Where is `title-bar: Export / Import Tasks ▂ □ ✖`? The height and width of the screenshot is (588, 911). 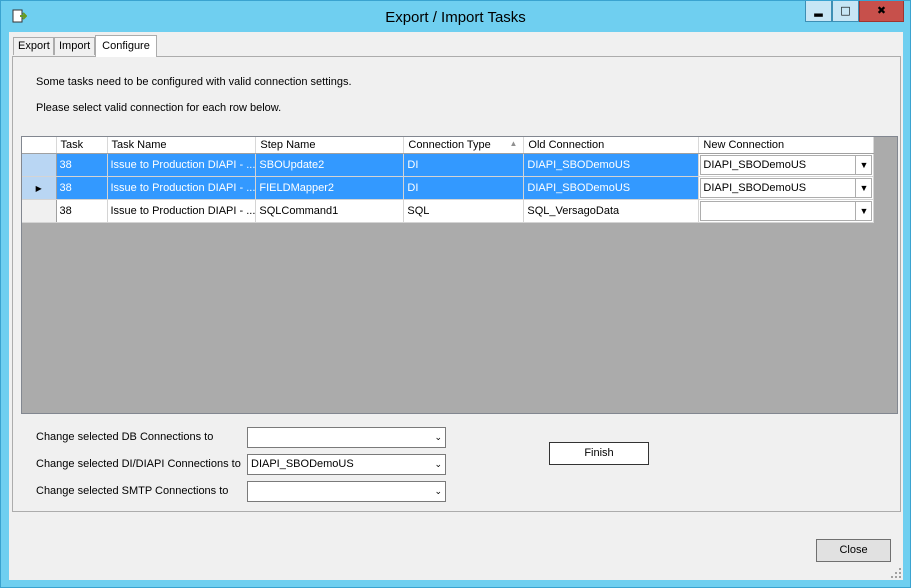
title-bar: Export / Import Tasks ▂ □ ✖ is located at coordinates (455, 16).